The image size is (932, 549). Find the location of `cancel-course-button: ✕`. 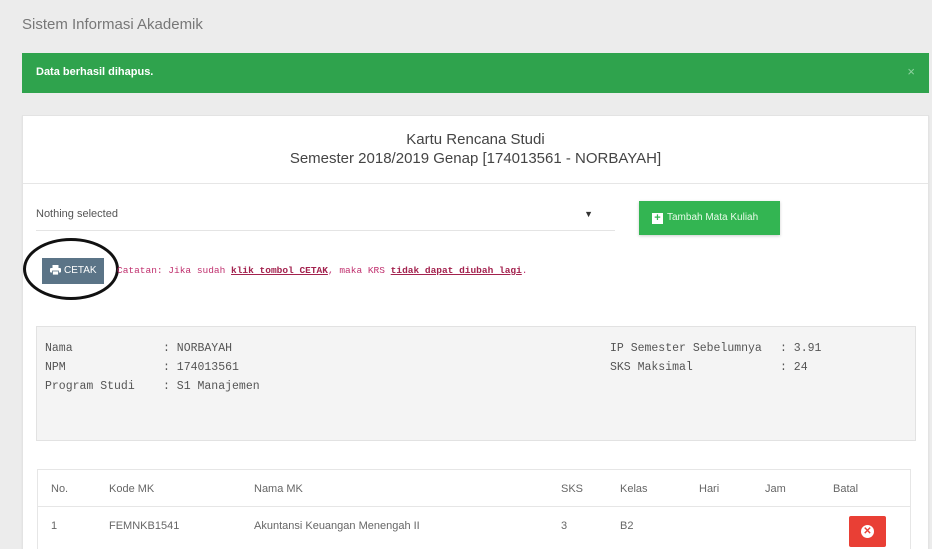

cancel-course-button: ✕ is located at coordinates (867, 531).